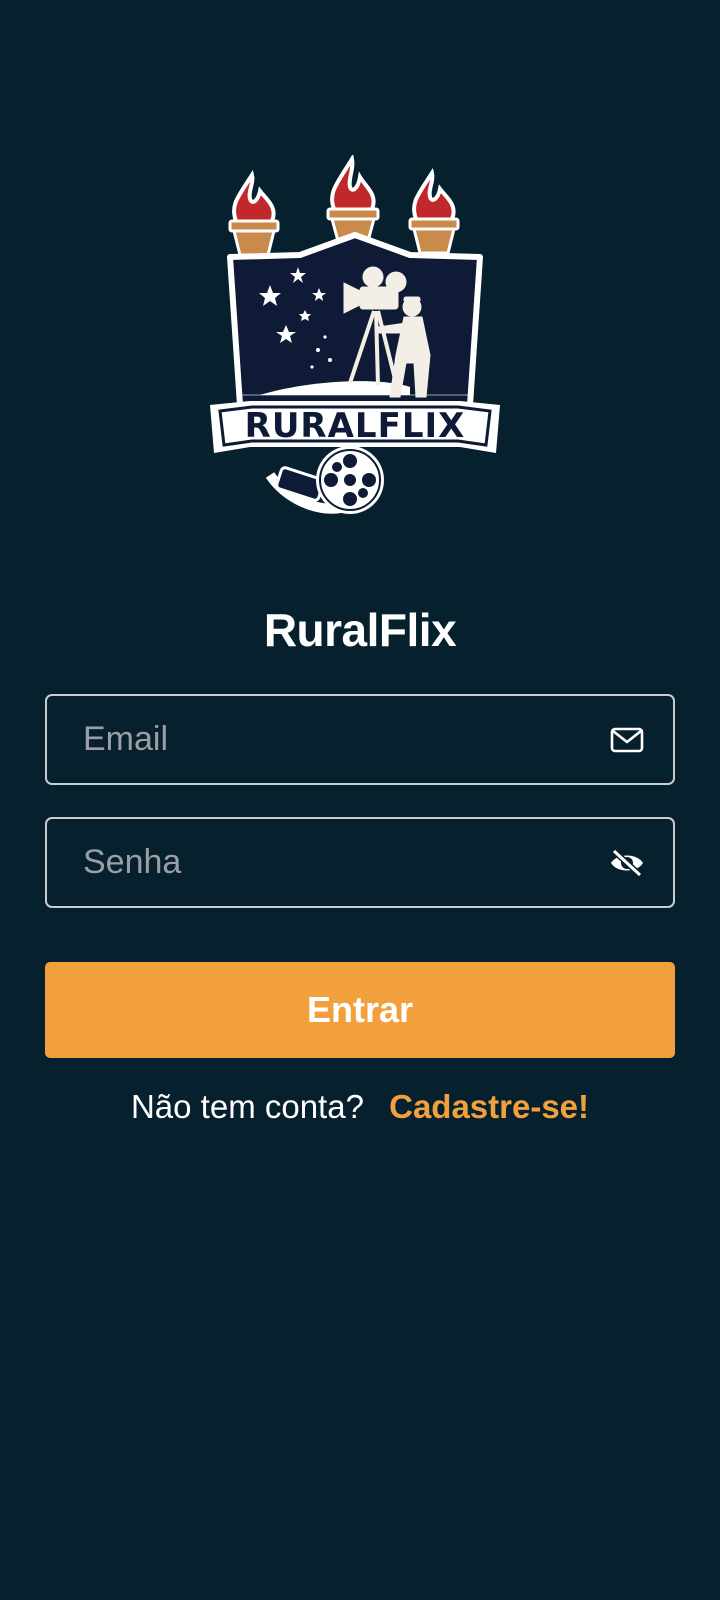  I want to click on password-field, so click(360, 862).